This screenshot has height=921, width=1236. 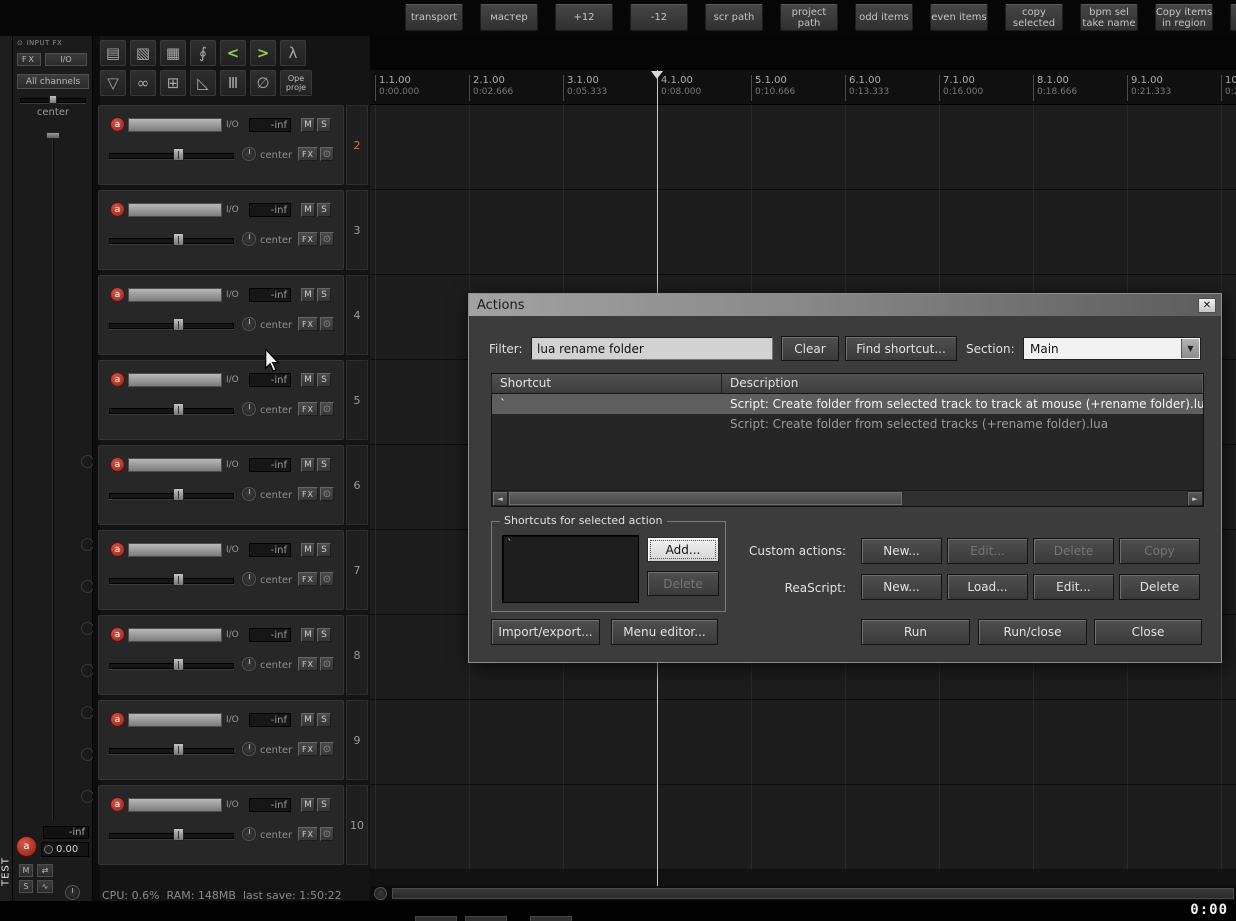 I want to click on phase-icon: ∅, so click(x=263, y=83).